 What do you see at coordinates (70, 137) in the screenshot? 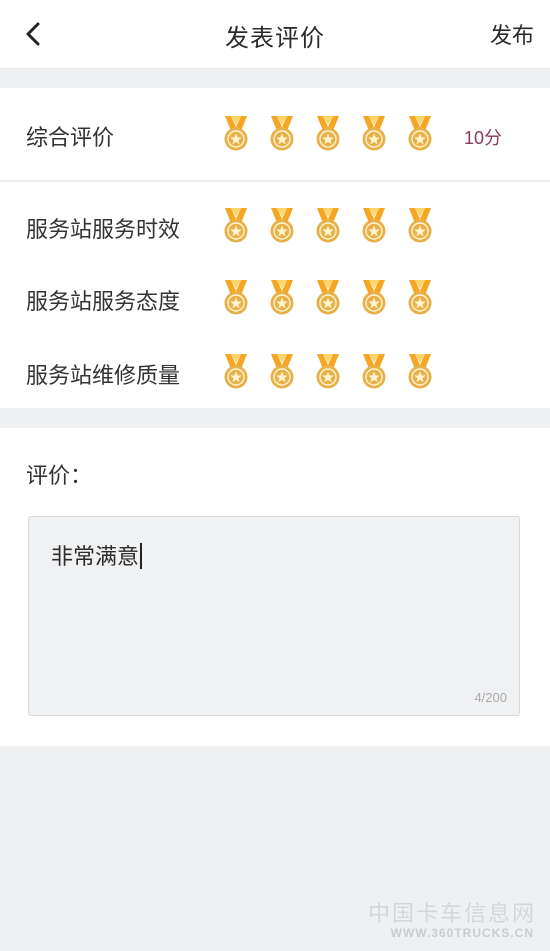
I see `overall-rating-label: 综合评价` at bounding box center [70, 137].